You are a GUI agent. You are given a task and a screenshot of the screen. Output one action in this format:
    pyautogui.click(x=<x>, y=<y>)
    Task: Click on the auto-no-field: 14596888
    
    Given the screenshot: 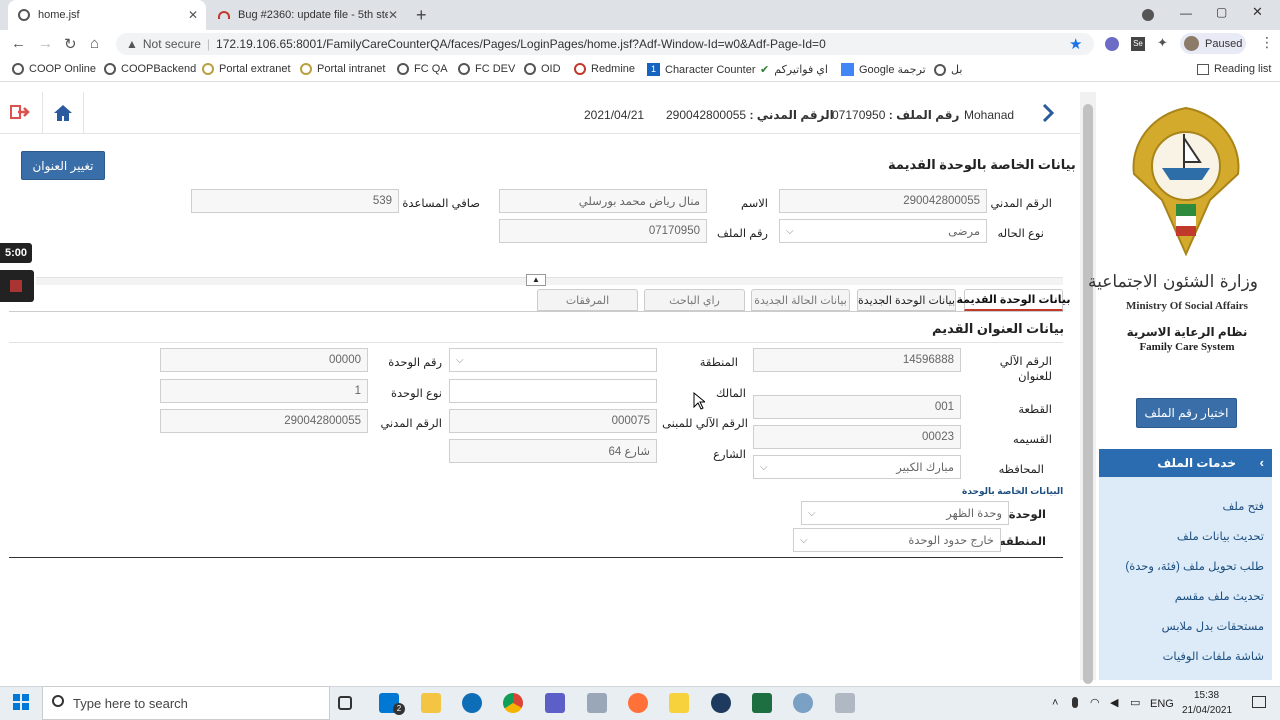 What is the action you would take?
    pyautogui.click(x=857, y=360)
    